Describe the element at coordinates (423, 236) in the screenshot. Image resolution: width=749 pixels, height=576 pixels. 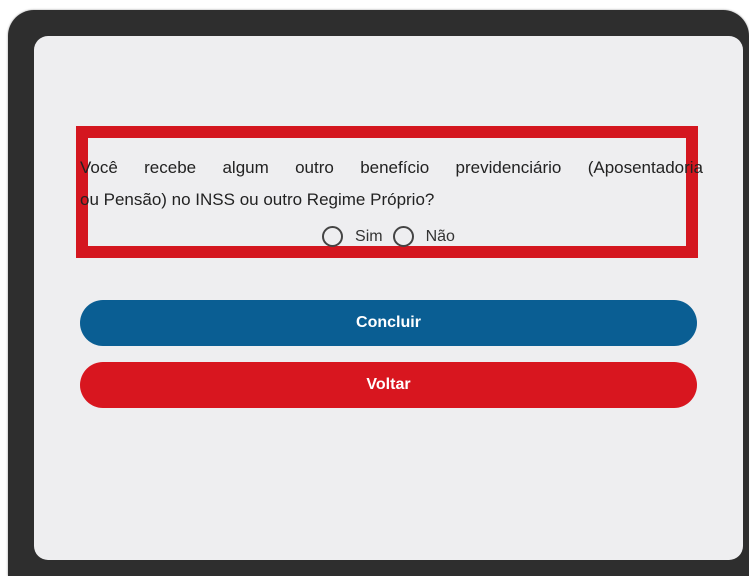
I see `radio-option-nao: Não` at that location.